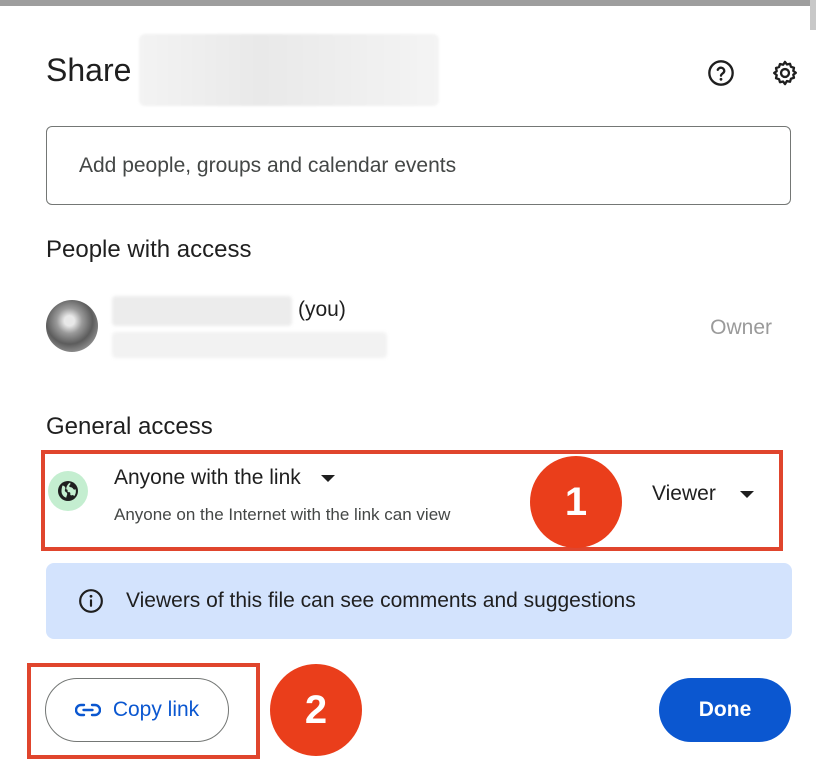 The height and width of the screenshot is (775, 816). I want to click on done-button: Done, so click(725, 710).